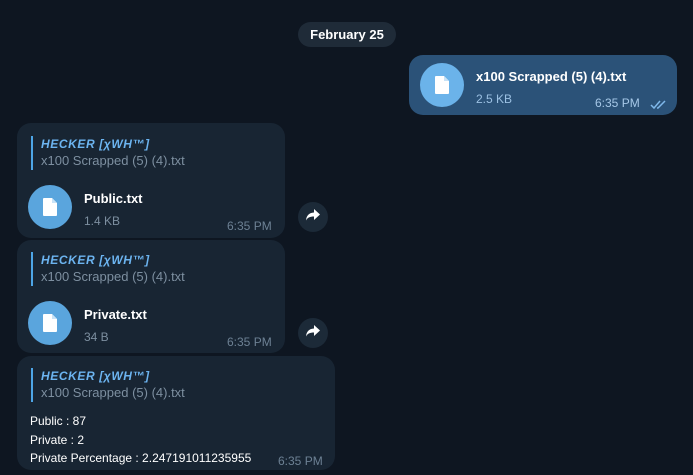  Describe the element at coordinates (115, 314) in the screenshot. I see `file-name: Private.txt` at that location.